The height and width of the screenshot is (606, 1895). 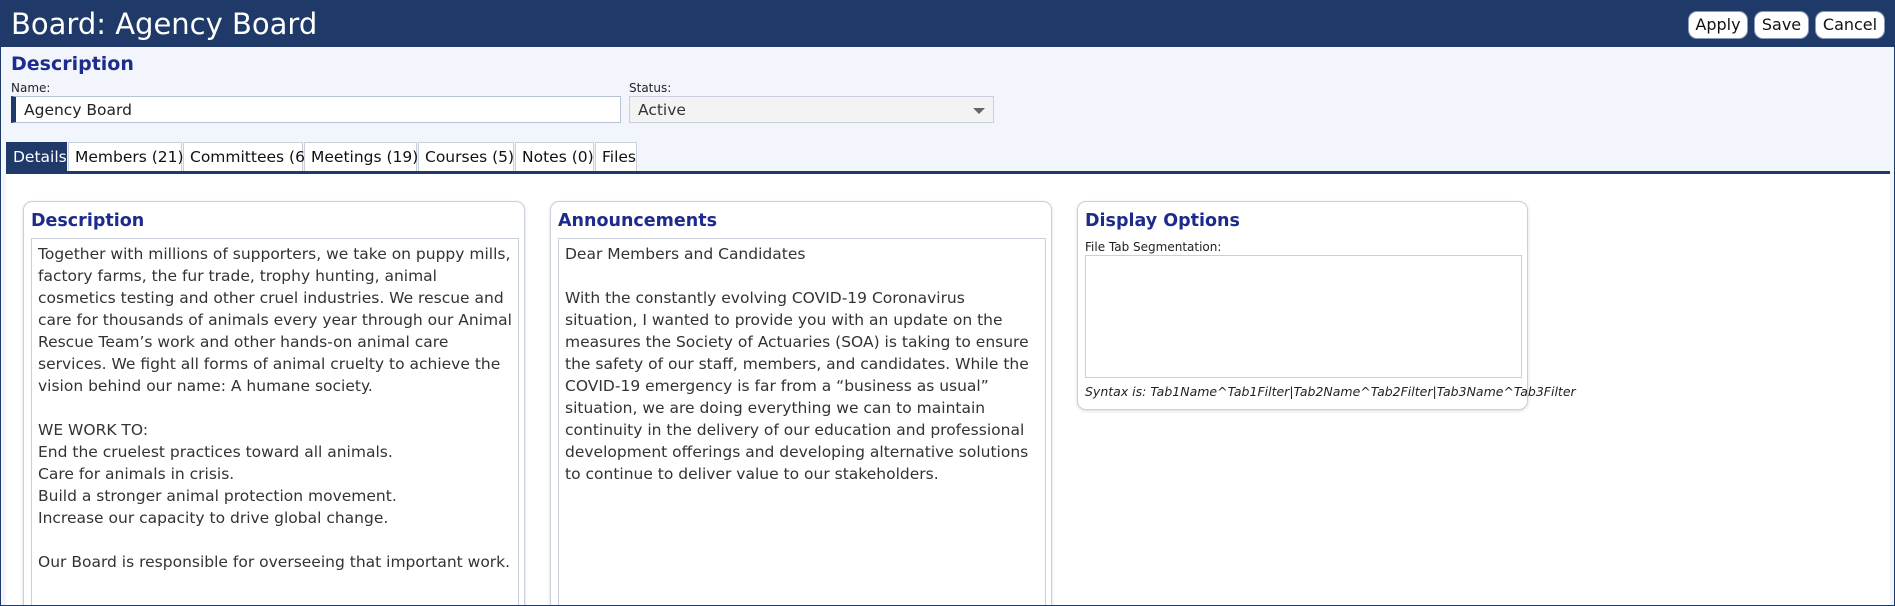 What do you see at coordinates (616, 157) in the screenshot?
I see `tab-files: Files` at bounding box center [616, 157].